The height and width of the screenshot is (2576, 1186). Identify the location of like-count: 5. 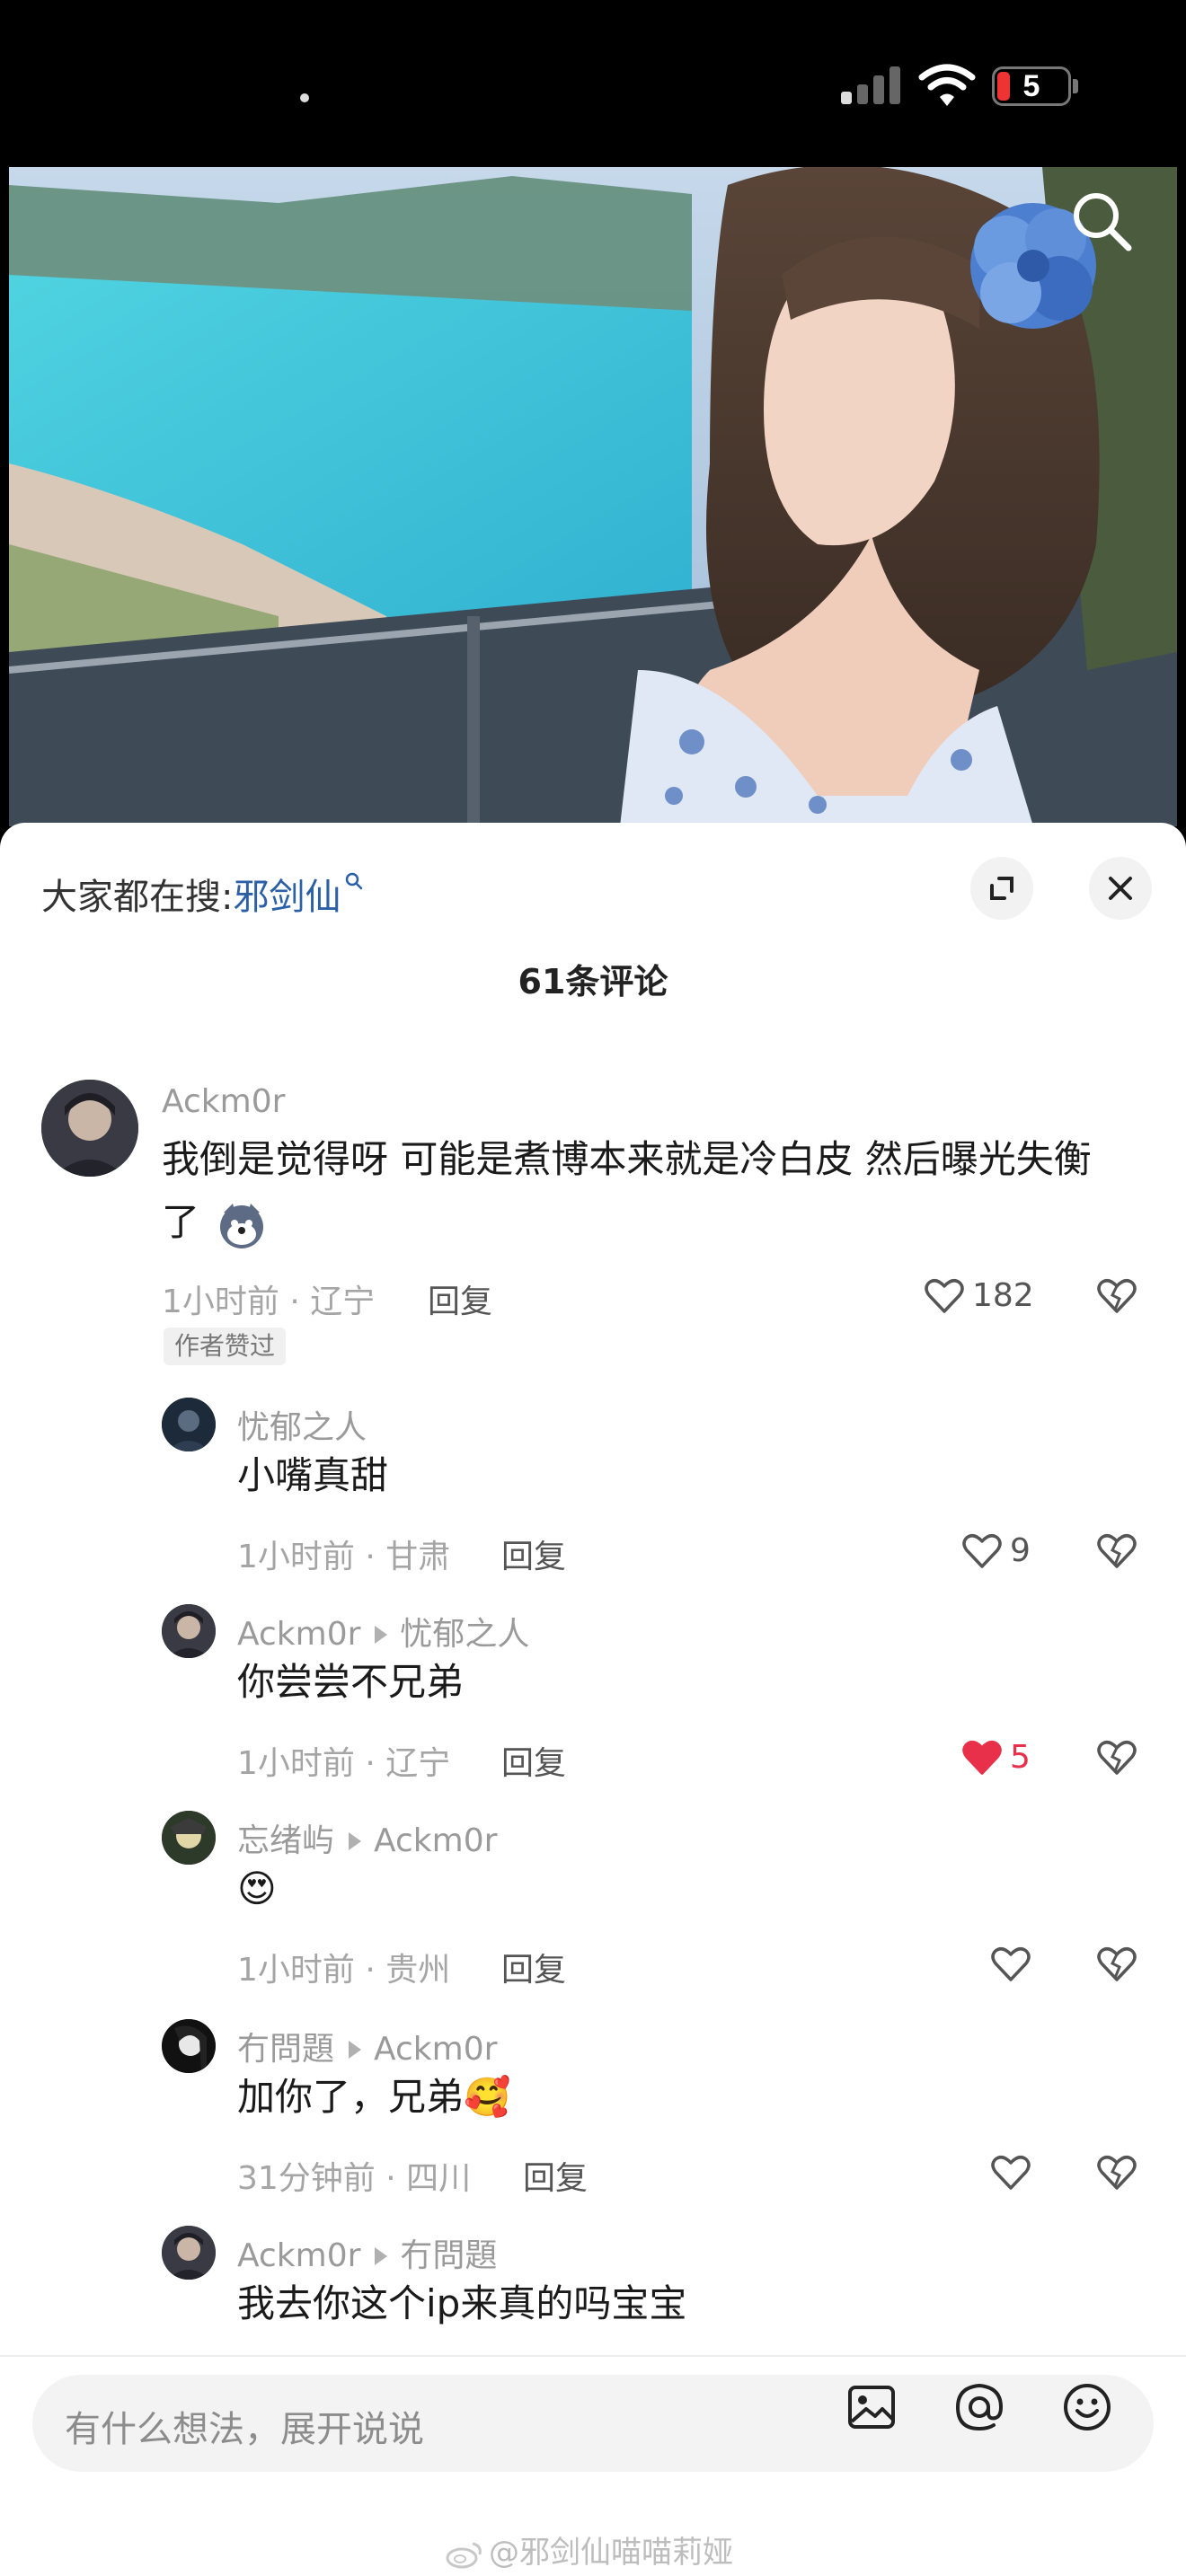
(1020, 1757).